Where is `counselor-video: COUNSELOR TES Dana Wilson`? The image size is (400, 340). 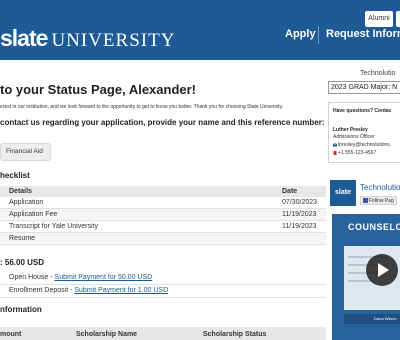 counselor-video: COUNSELOR TES Dana Wilson is located at coordinates (366, 277).